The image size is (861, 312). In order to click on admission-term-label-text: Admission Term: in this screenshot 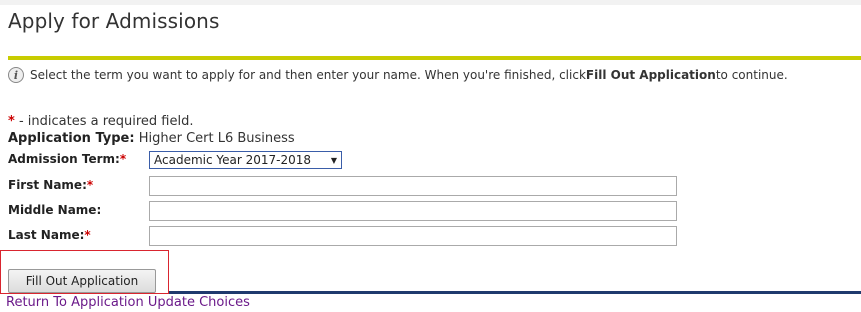, I will do `click(64, 159)`.